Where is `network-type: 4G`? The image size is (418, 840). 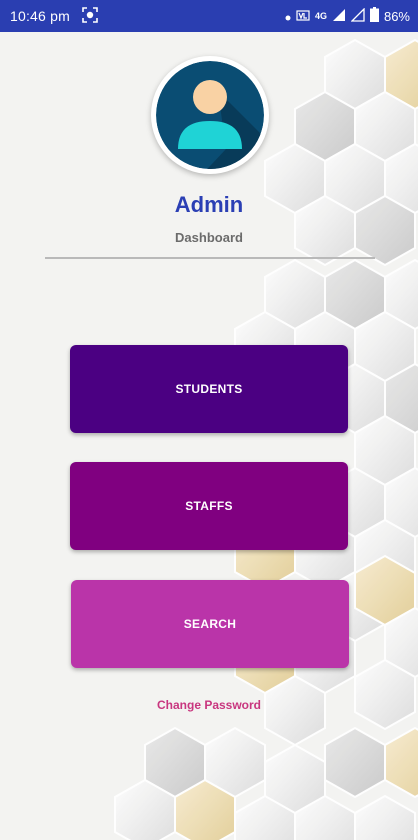
network-type: 4G is located at coordinates (320, 16).